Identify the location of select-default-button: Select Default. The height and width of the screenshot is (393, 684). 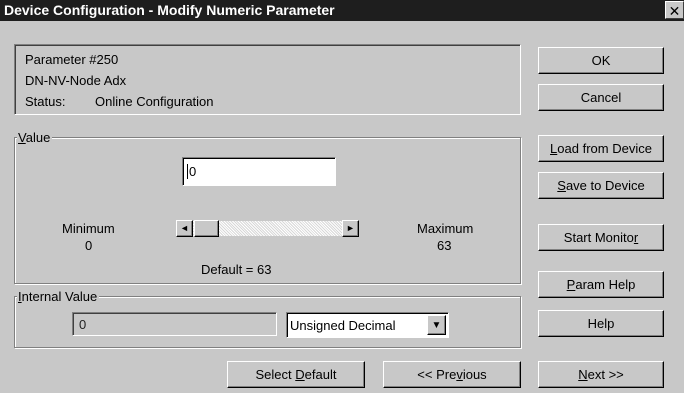
(296, 374).